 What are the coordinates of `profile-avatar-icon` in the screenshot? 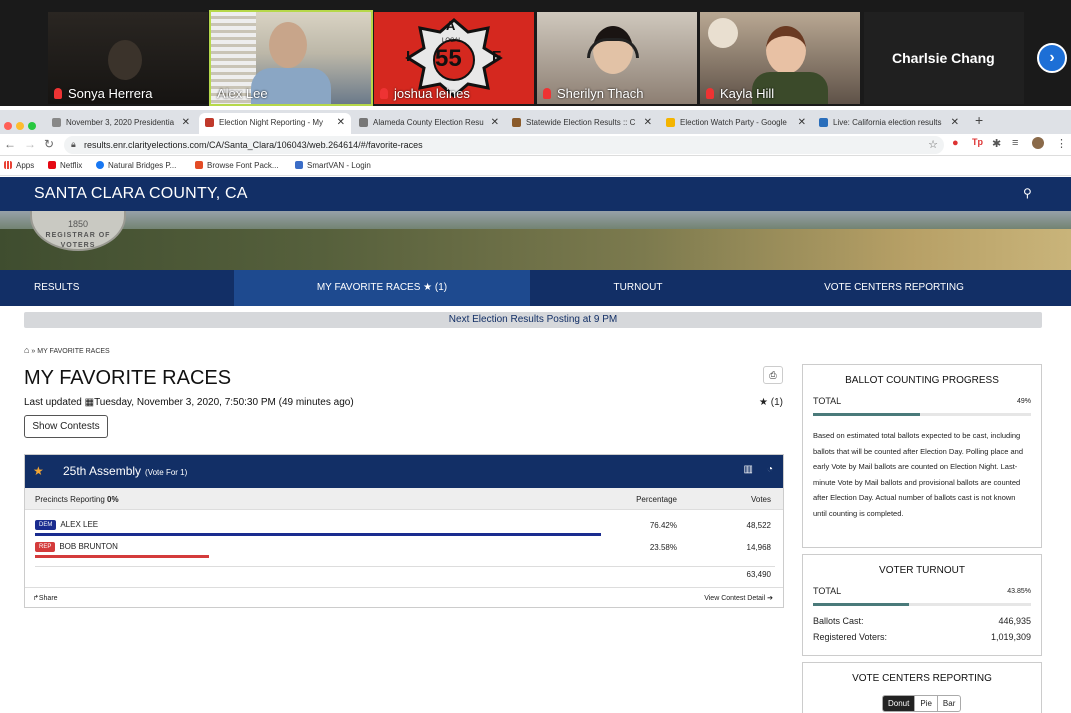 It's located at (1038, 144).